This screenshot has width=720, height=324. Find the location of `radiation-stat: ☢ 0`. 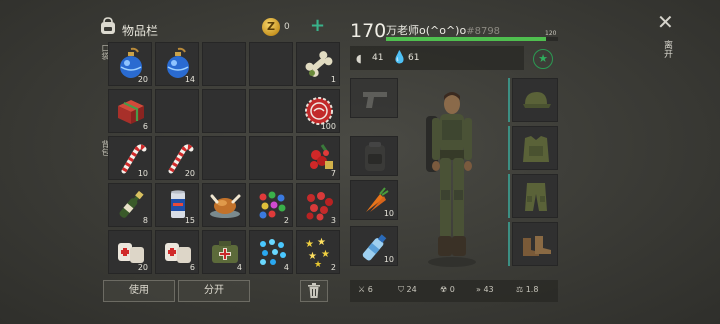

radiation-stat: ☢ 0 is located at coordinates (447, 289).